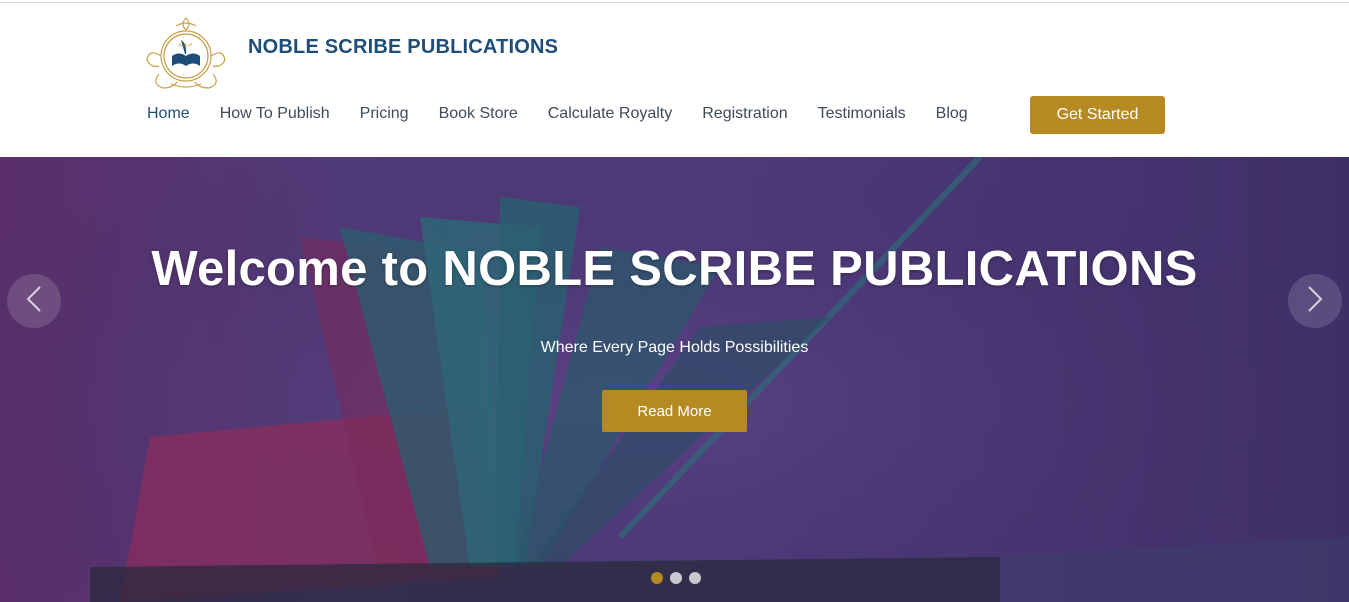 Image resolution: width=1349 pixels, height=602 pixels. Describe the element at coordinates (952, 114) in the screenshot. I see `nav-blog: Blog` at that location.